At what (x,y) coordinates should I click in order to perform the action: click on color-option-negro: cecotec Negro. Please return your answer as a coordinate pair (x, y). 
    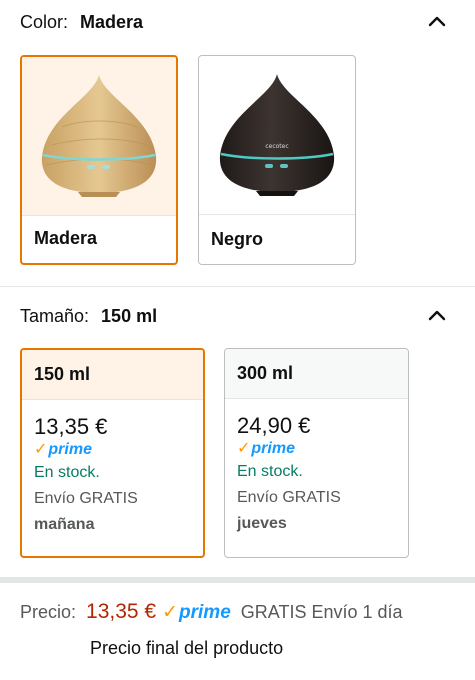
    Looking at the image, I should click on (277, 160).